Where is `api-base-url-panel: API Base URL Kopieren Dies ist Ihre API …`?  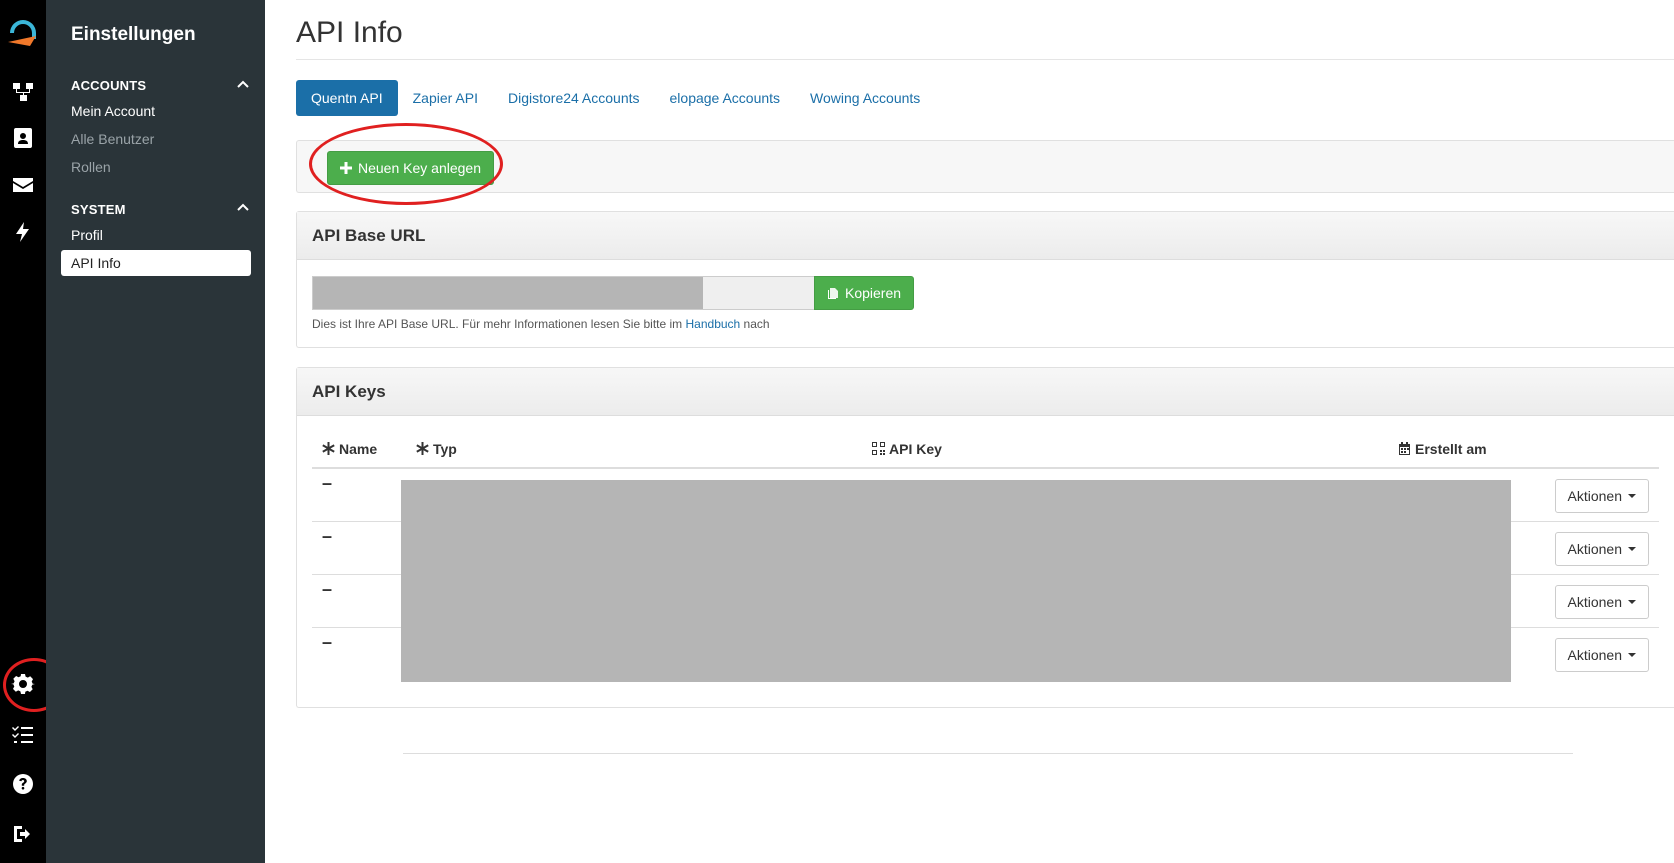
api-base-url-panel: API Base URL Kopieren Dies ist Ihre API … is located at coordinates (985, 279).